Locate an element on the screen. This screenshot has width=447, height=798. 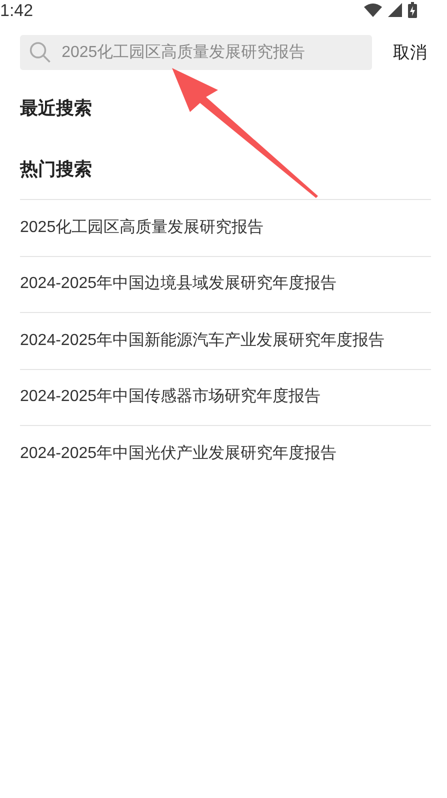
search-field: 2025化工园区高质量发展研究报告 is located at coordinates (196, 52).